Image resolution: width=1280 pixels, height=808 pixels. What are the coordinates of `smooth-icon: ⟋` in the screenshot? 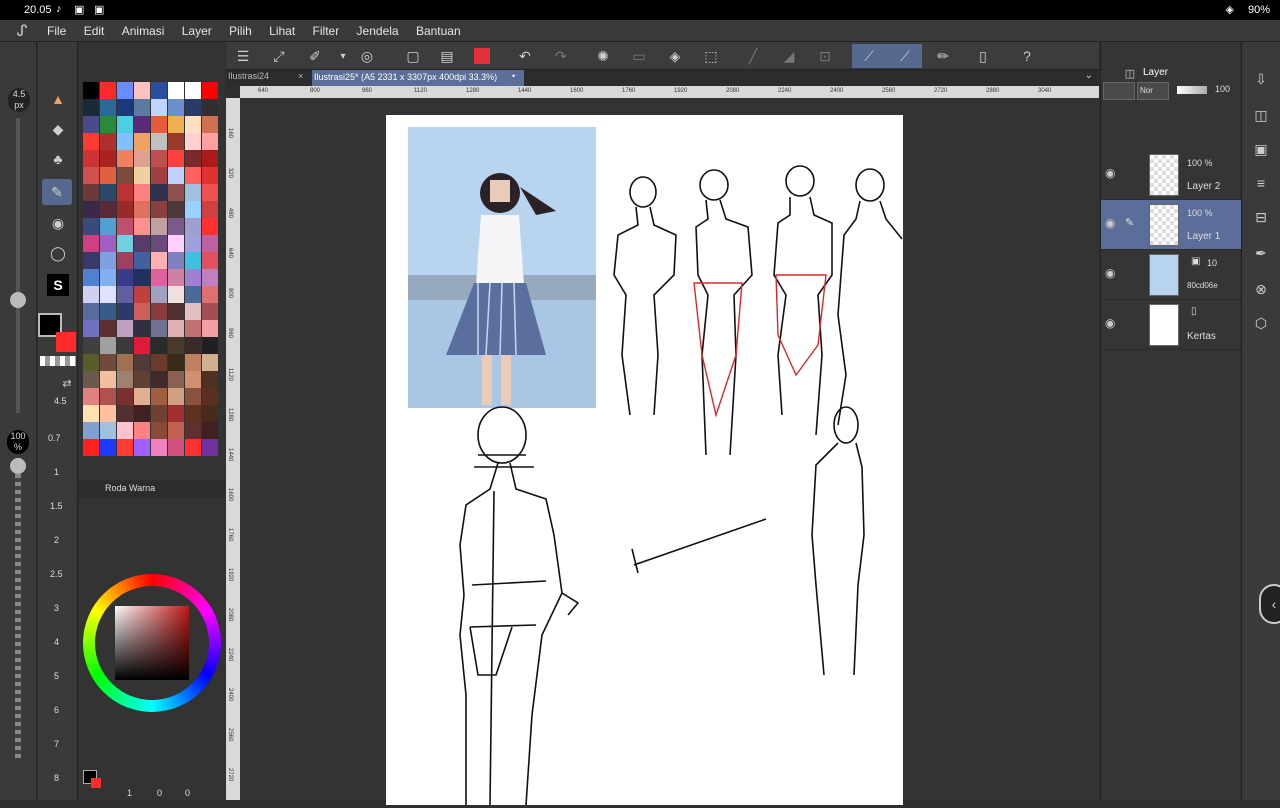 It's located at (905, 56).